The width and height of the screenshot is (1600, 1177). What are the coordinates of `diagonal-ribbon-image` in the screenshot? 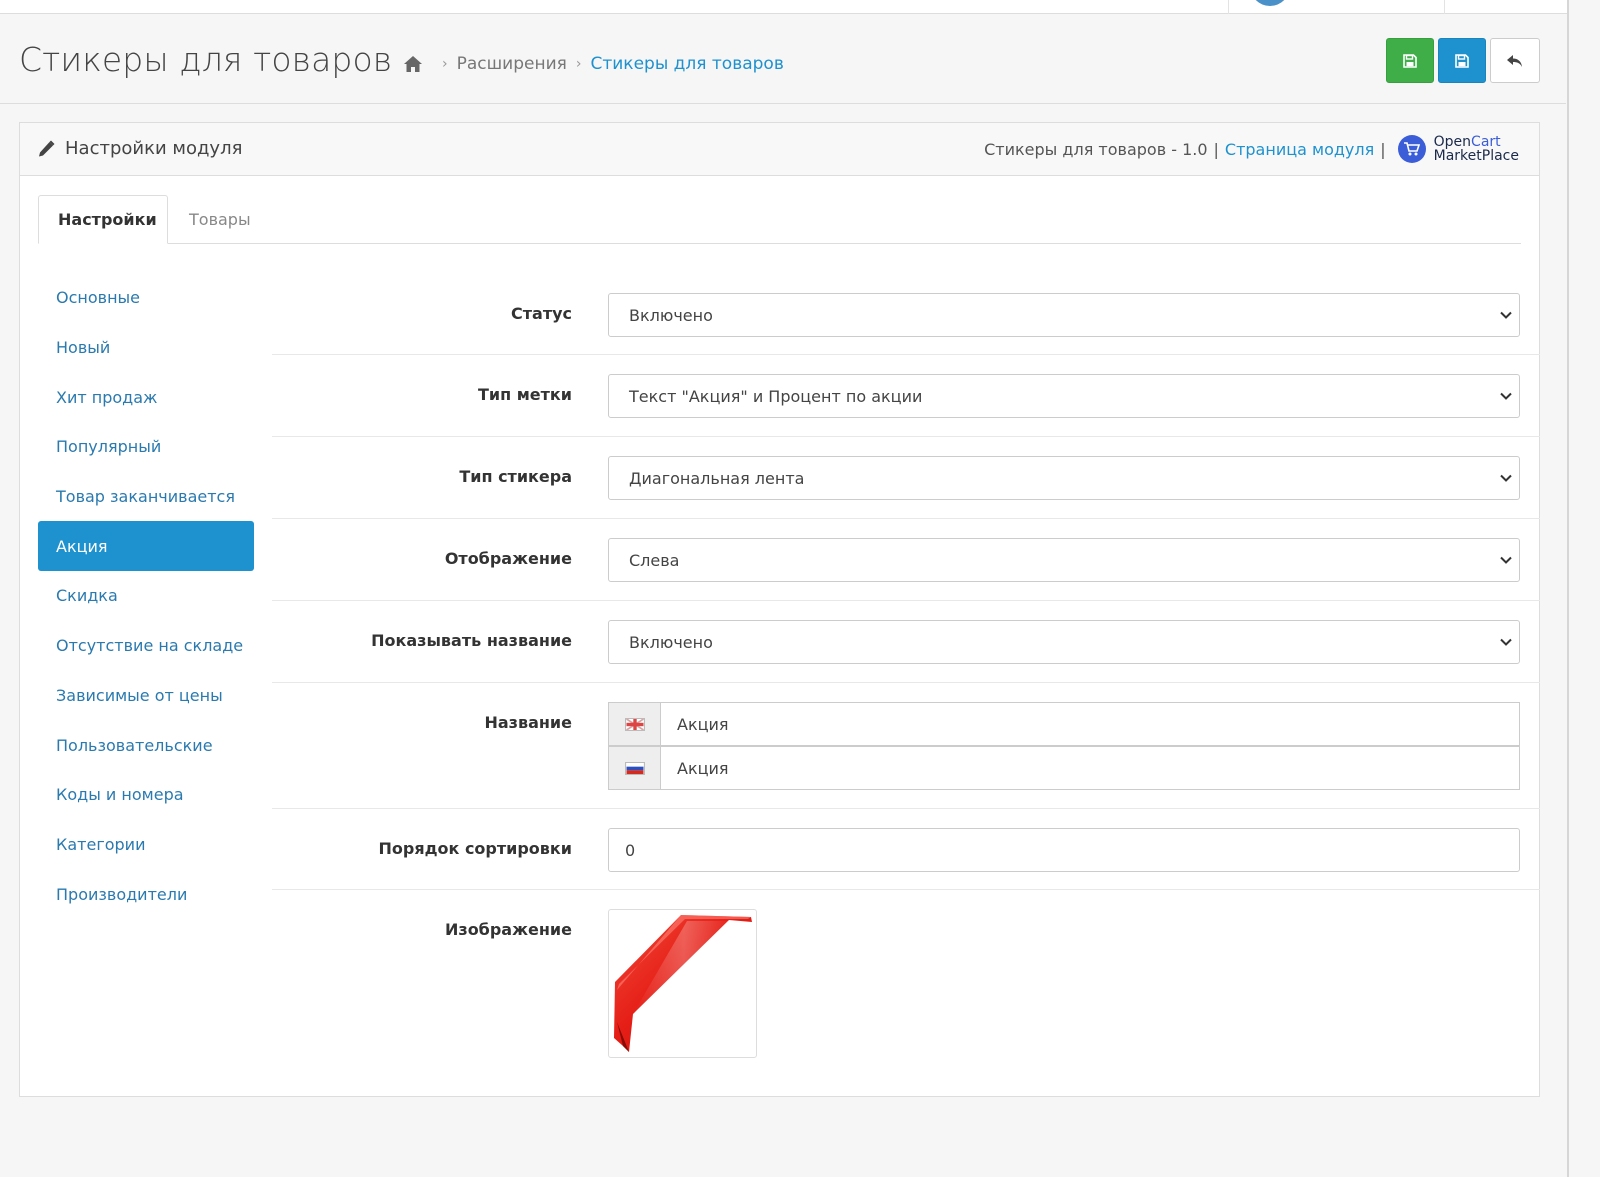 It's located at (683, 983).